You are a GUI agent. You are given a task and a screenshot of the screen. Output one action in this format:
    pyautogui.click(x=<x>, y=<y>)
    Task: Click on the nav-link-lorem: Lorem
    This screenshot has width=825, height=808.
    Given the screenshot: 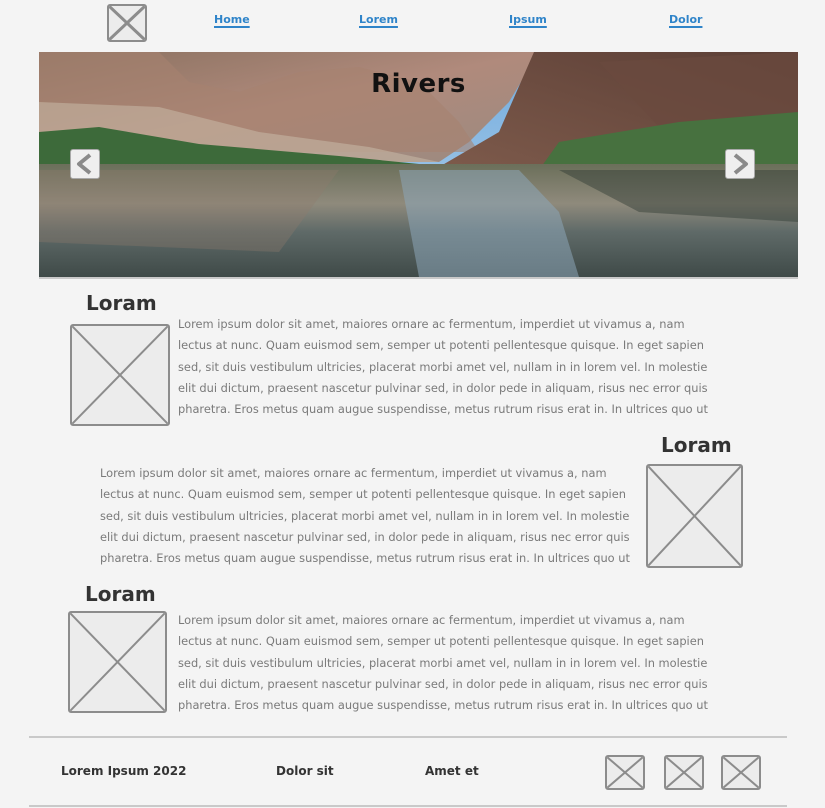 What is the action you would take?
    pyautogui.click(x=378, y=19)
    